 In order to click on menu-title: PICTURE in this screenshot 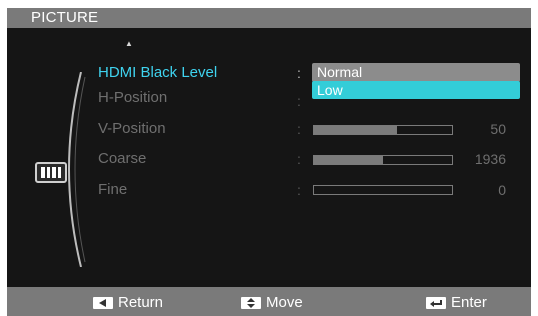, I will do `click(65, 17)`.